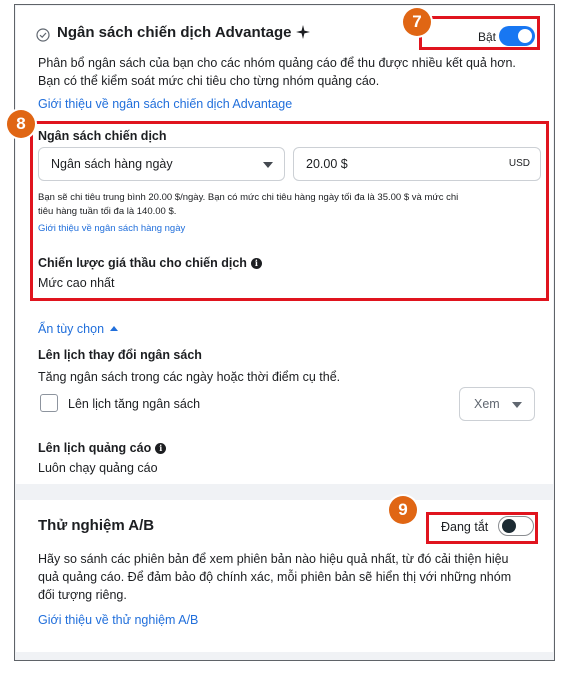 The image size is (565, 675). What do you see at coordinates (302, 34) in the screenshot?
I see `sparkle-icon` at bounding box center [302, 34].